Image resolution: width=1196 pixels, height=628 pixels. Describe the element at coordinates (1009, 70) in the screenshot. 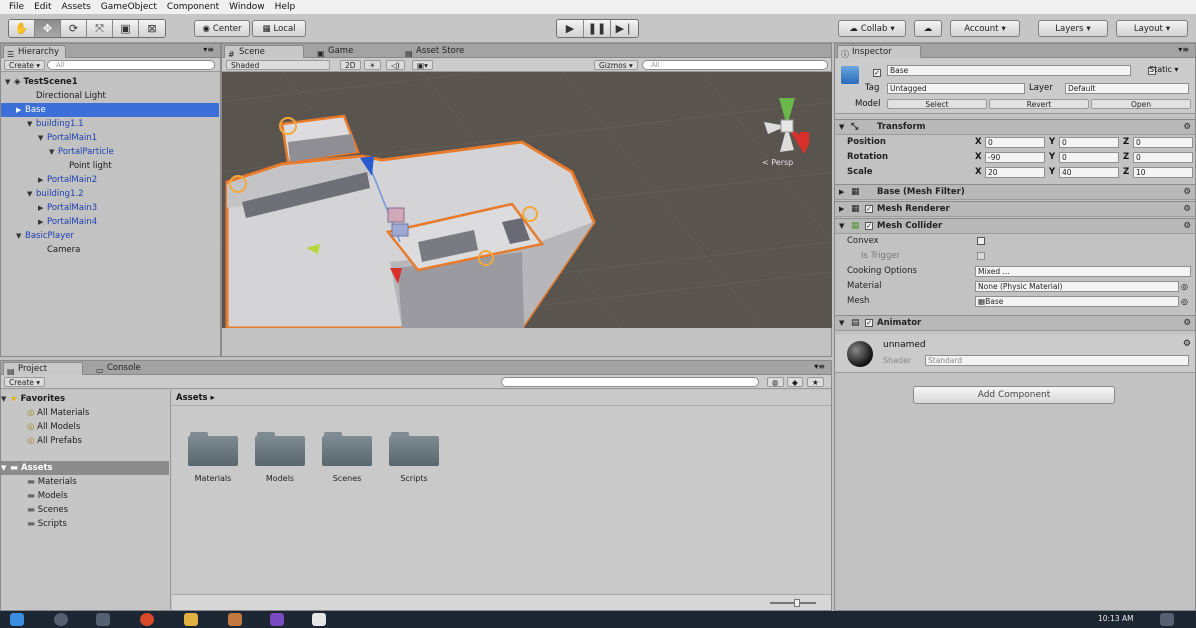

I see `object-name-field: Base` at that location.